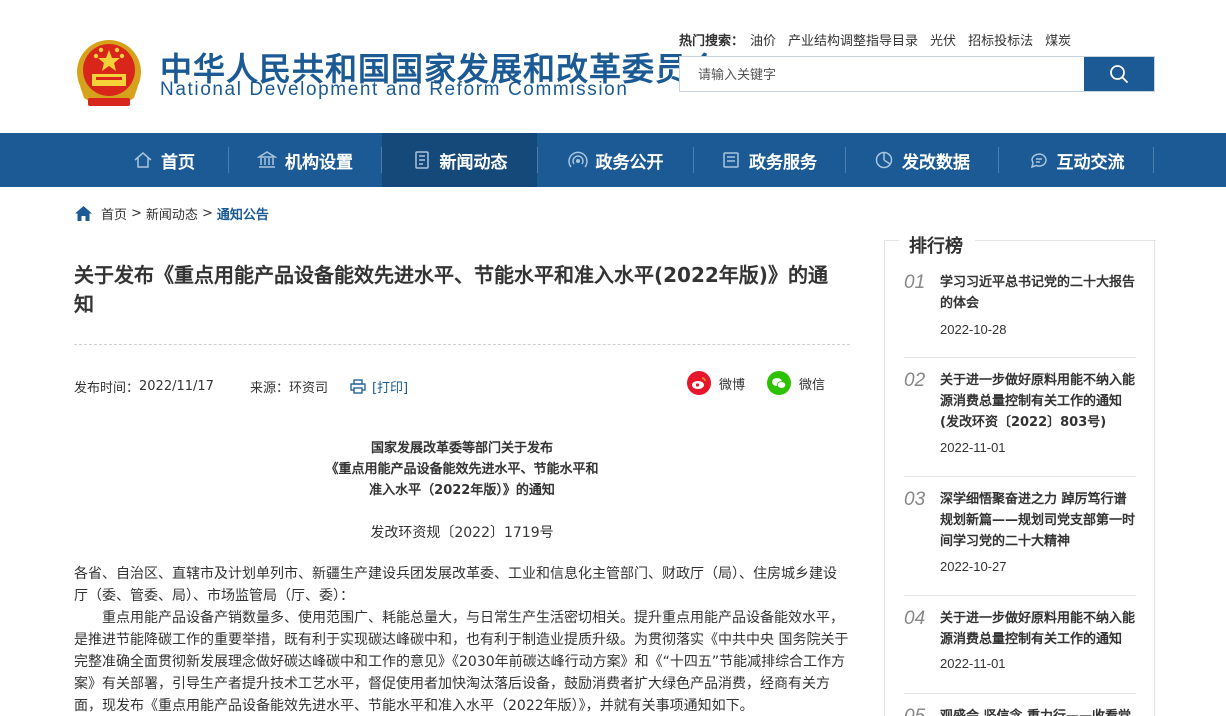 This screenshot has height=716, width=1226. Describe the element at coordinates (1000, 39) in the screenshot. I see `hot-keyword-link: 招标投标法` at that location.